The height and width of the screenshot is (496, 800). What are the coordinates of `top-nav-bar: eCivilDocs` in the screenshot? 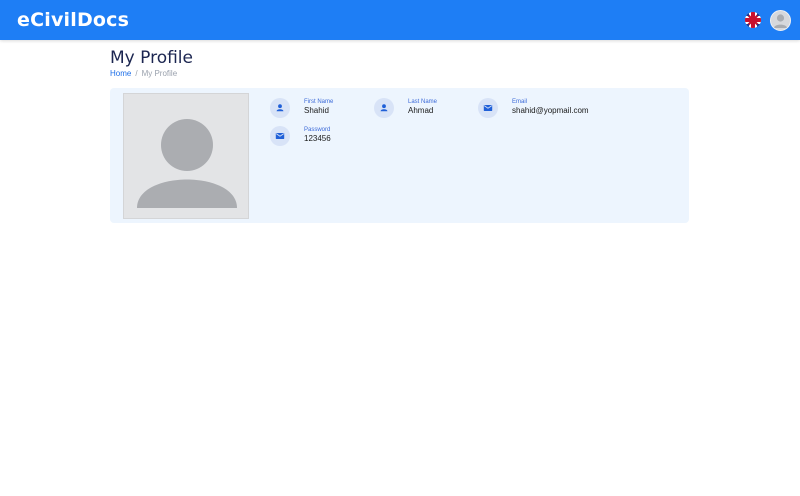 It's located at (400, 20).